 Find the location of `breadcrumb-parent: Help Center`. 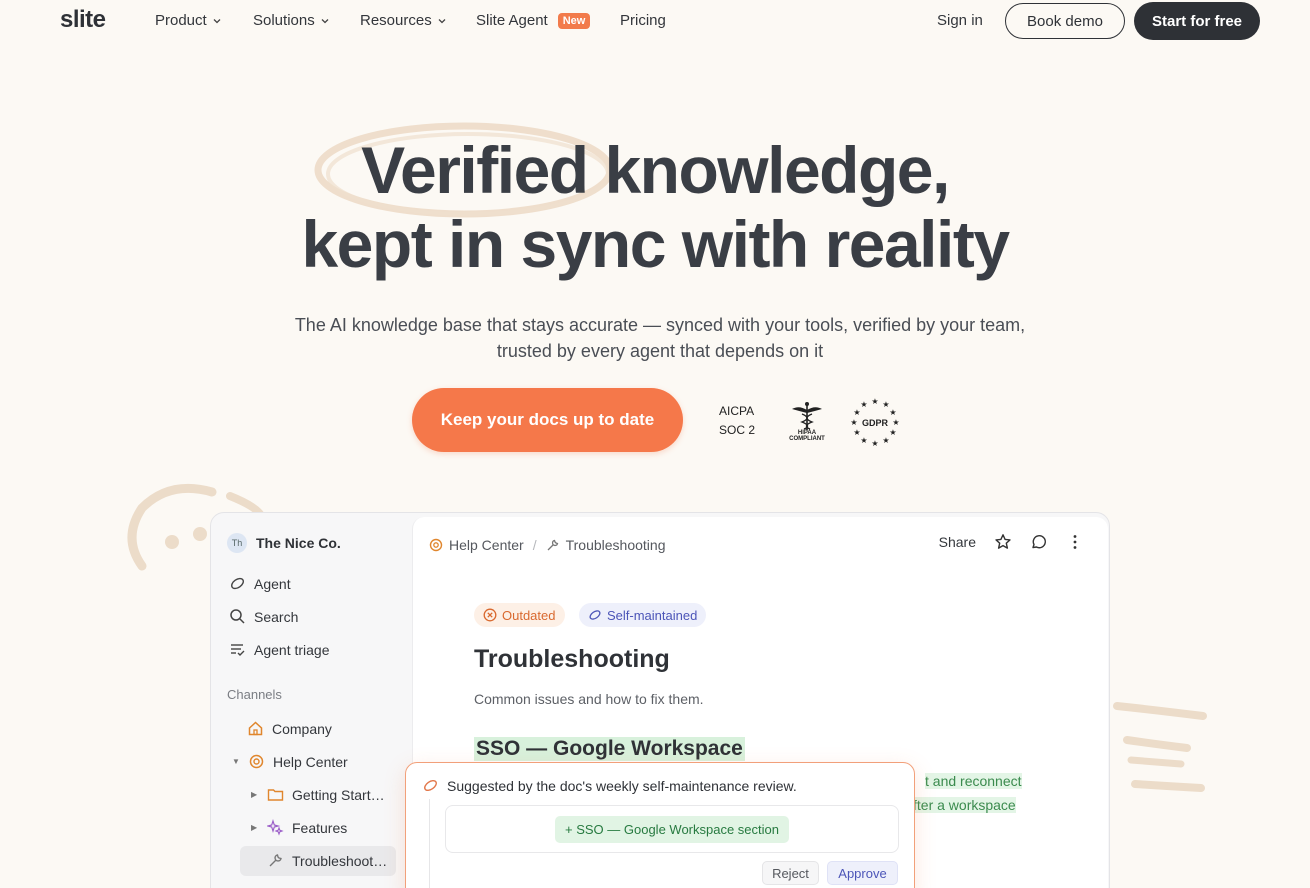

breadcrumb-parent: Help Center is located at coordinates (486, 545).